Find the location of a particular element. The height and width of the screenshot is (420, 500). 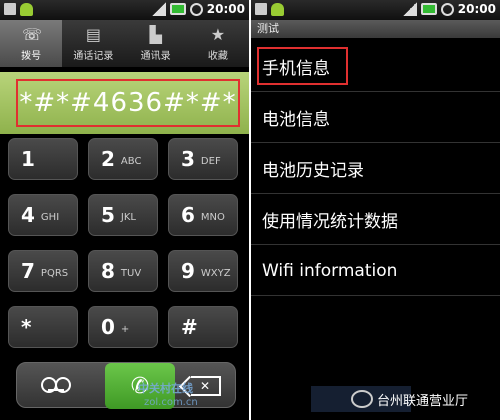

call-log-icon: ▤ is located at coordinates (93, 34).